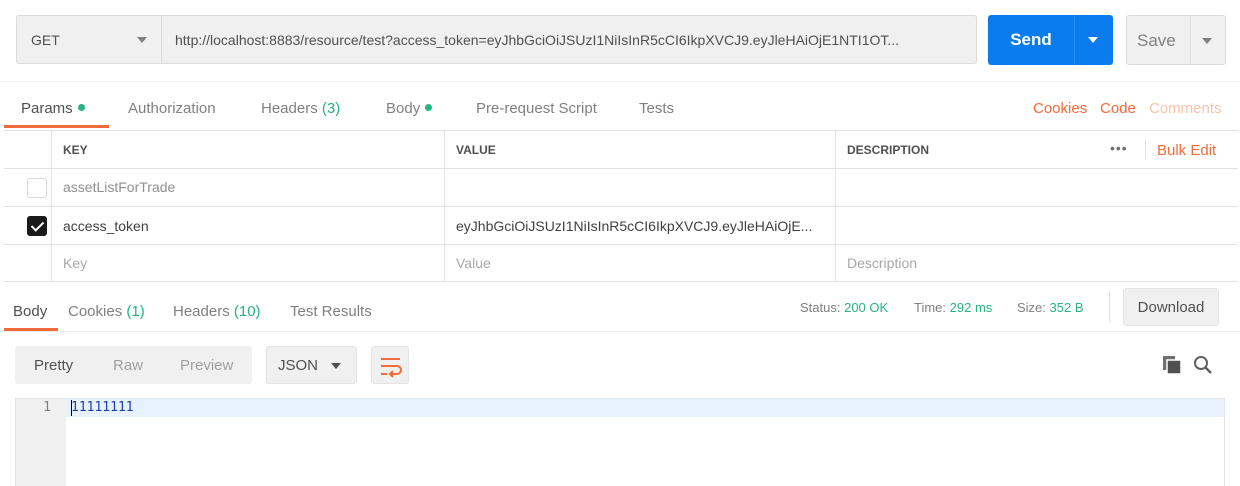 Image resolution: width=1240 pixels, height=486 pixels. What do you see at coordinates (1031, 307) in the screenshot?
I see `size-label: Size:` at bounding box center [1031, 307].